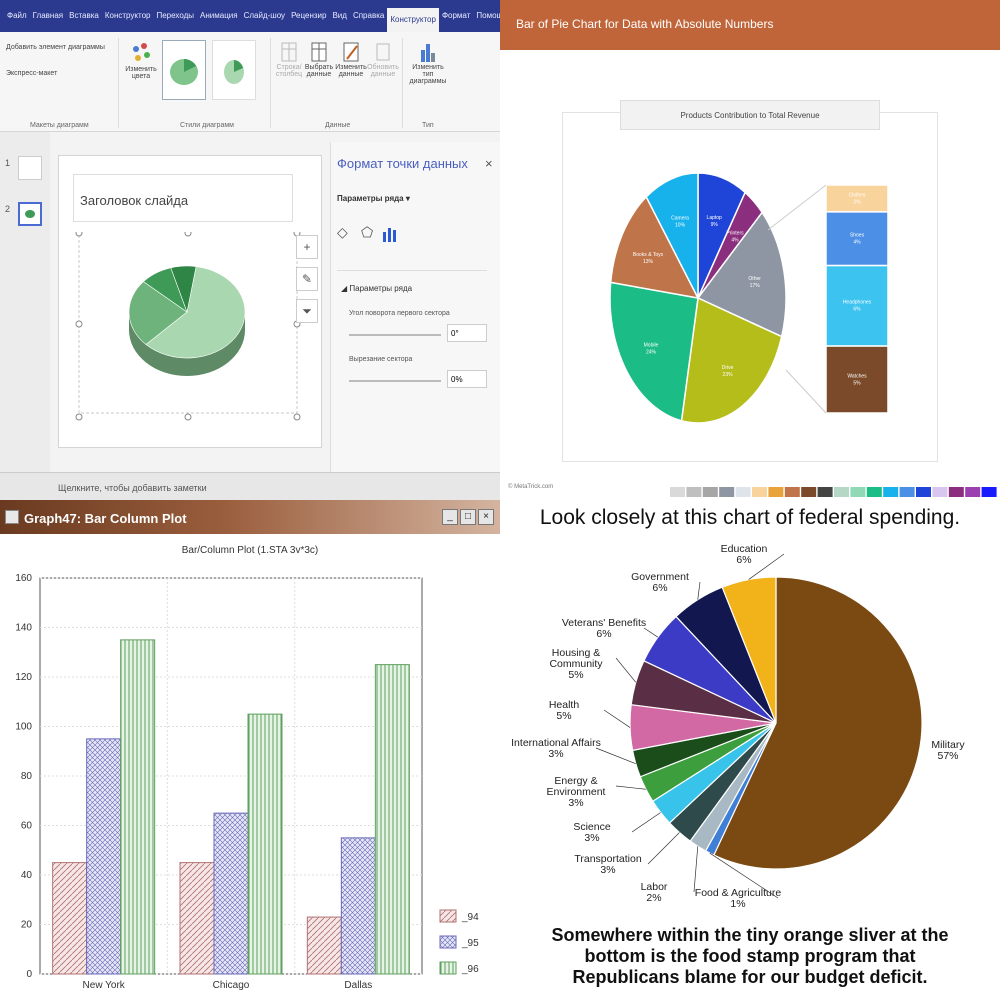 The width and height of the screenshot is (1000, 1000). Describe the element at coordinates (728, 375) in the screenshot. I see `slice-percent: 23%` at that location.